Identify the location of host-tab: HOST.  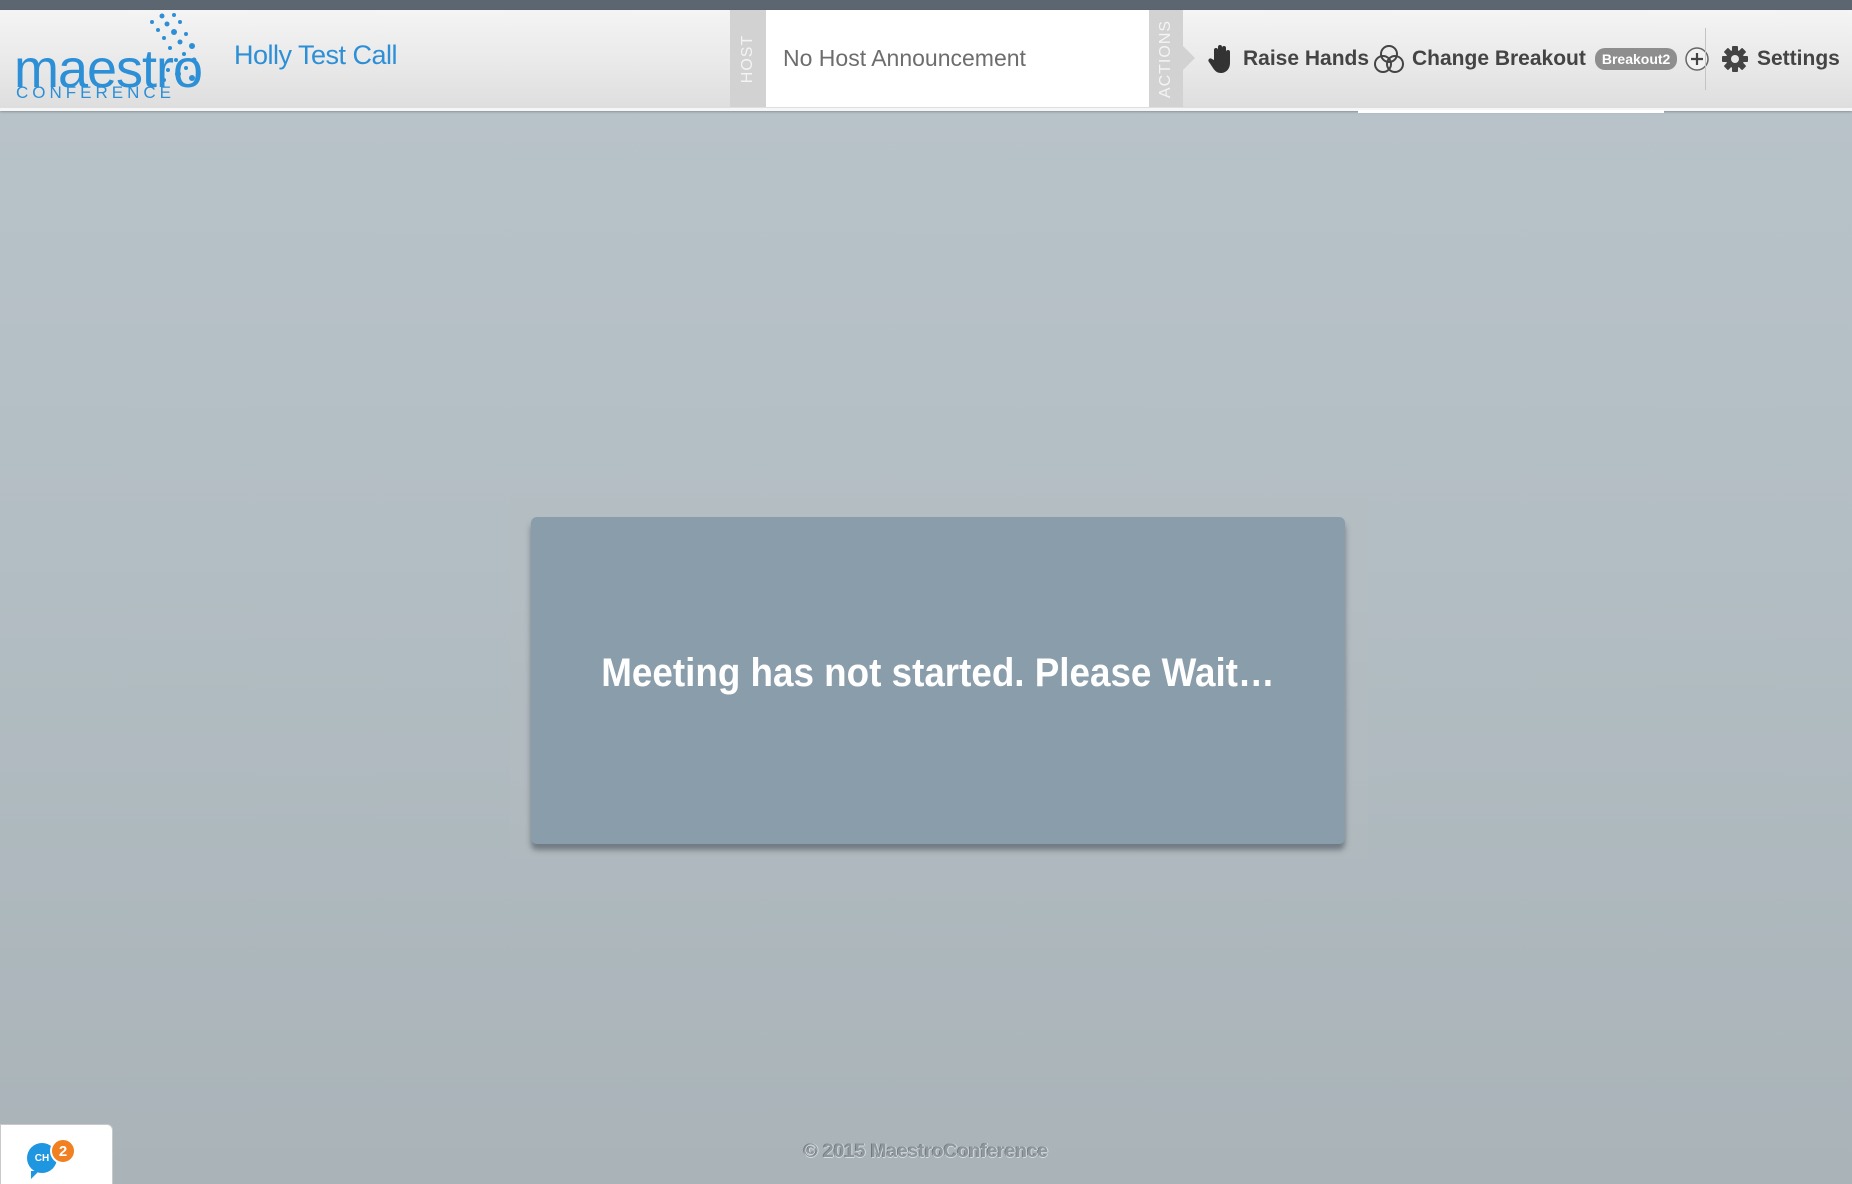
(748, 58).